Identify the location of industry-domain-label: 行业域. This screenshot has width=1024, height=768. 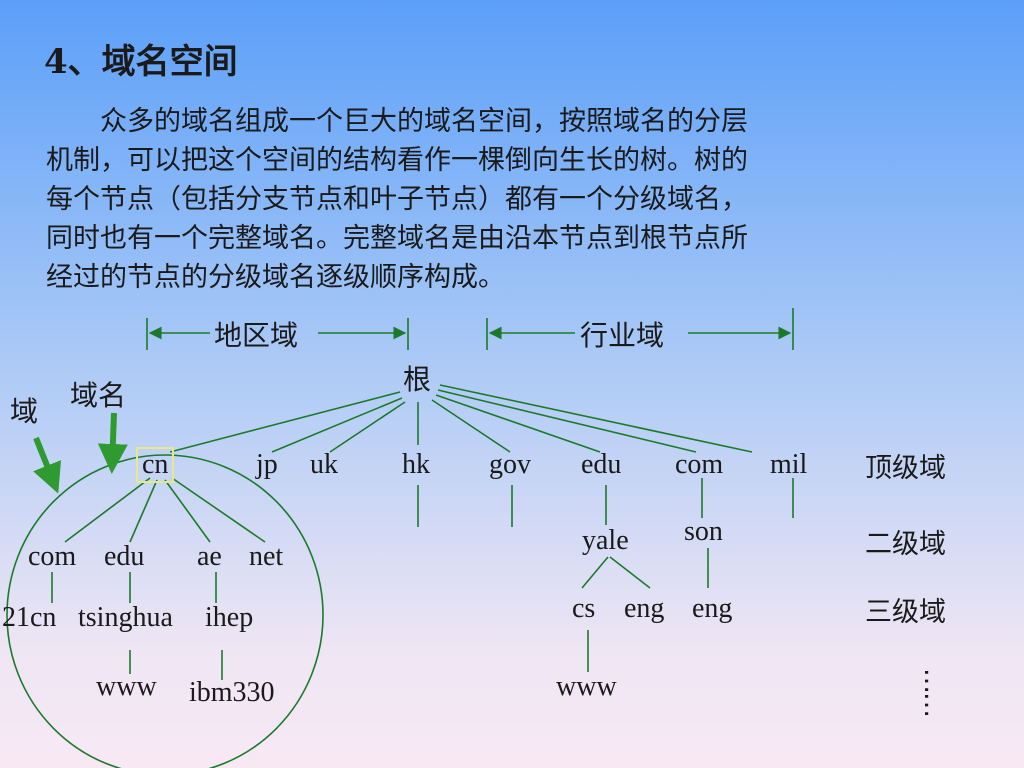
(622, 335).